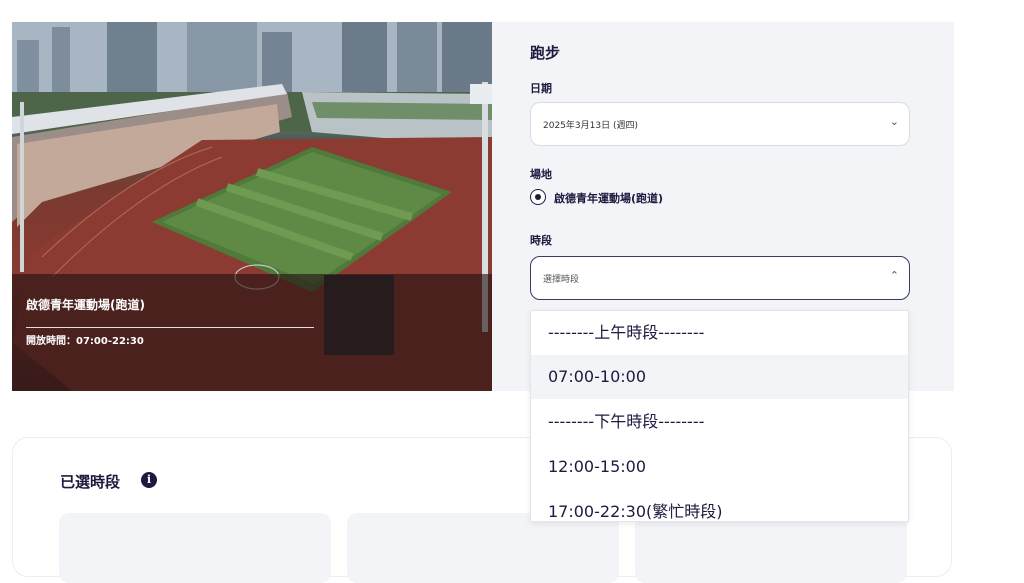  I want to click on dropdown-option-slot: 17:00-22:30(繁忙時段), so click(719, 505).